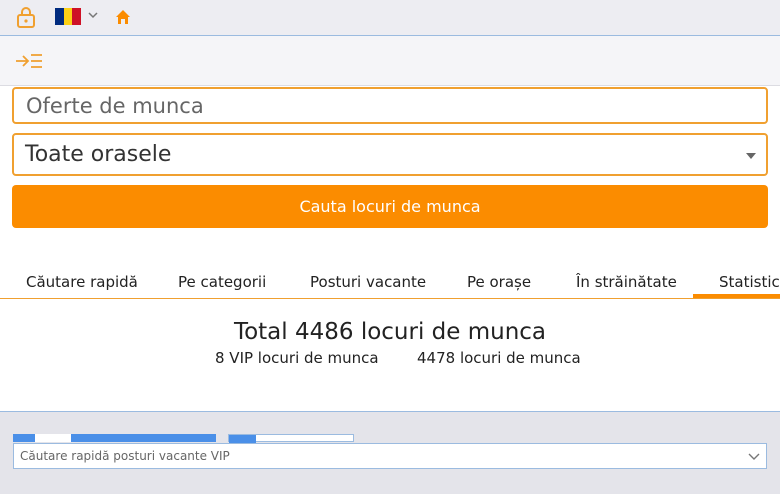  I want to click on vip-jobs-count: 8 VIP locuri de munca, so click(297, 358).